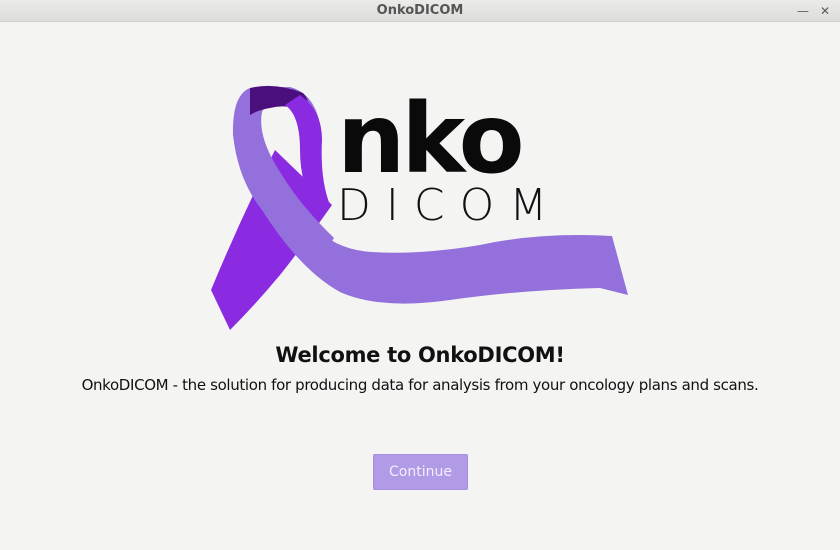  What do you see at coordinates (420, 472) in the screenshot?
I see `continue-button: Continue` at bounding box center [420, 472].